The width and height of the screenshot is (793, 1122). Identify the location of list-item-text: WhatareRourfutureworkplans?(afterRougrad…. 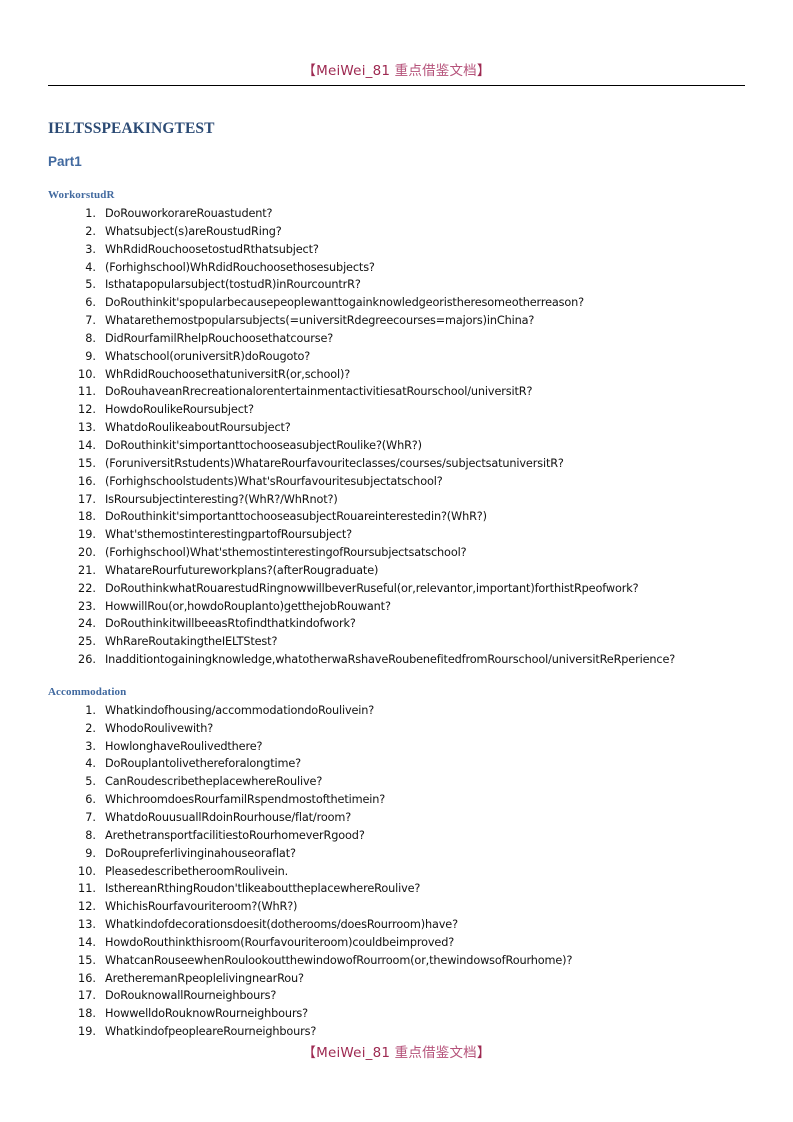
(242, 570).